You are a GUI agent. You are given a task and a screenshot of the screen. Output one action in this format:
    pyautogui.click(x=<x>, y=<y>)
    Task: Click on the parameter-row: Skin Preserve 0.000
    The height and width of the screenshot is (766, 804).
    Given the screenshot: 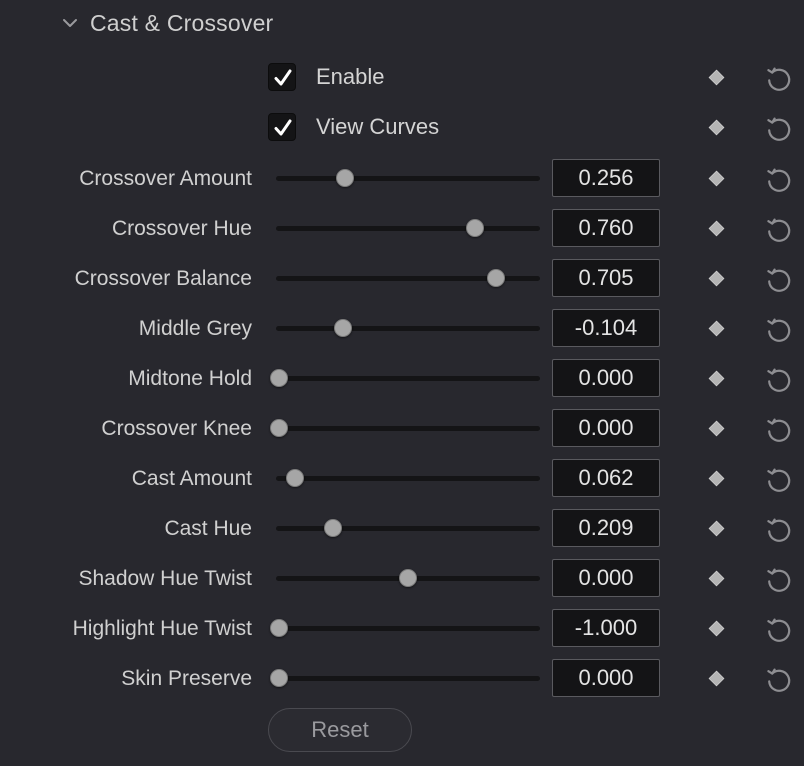 What is the action you would take?
    pyautogui.click(x=402, y=679)
    